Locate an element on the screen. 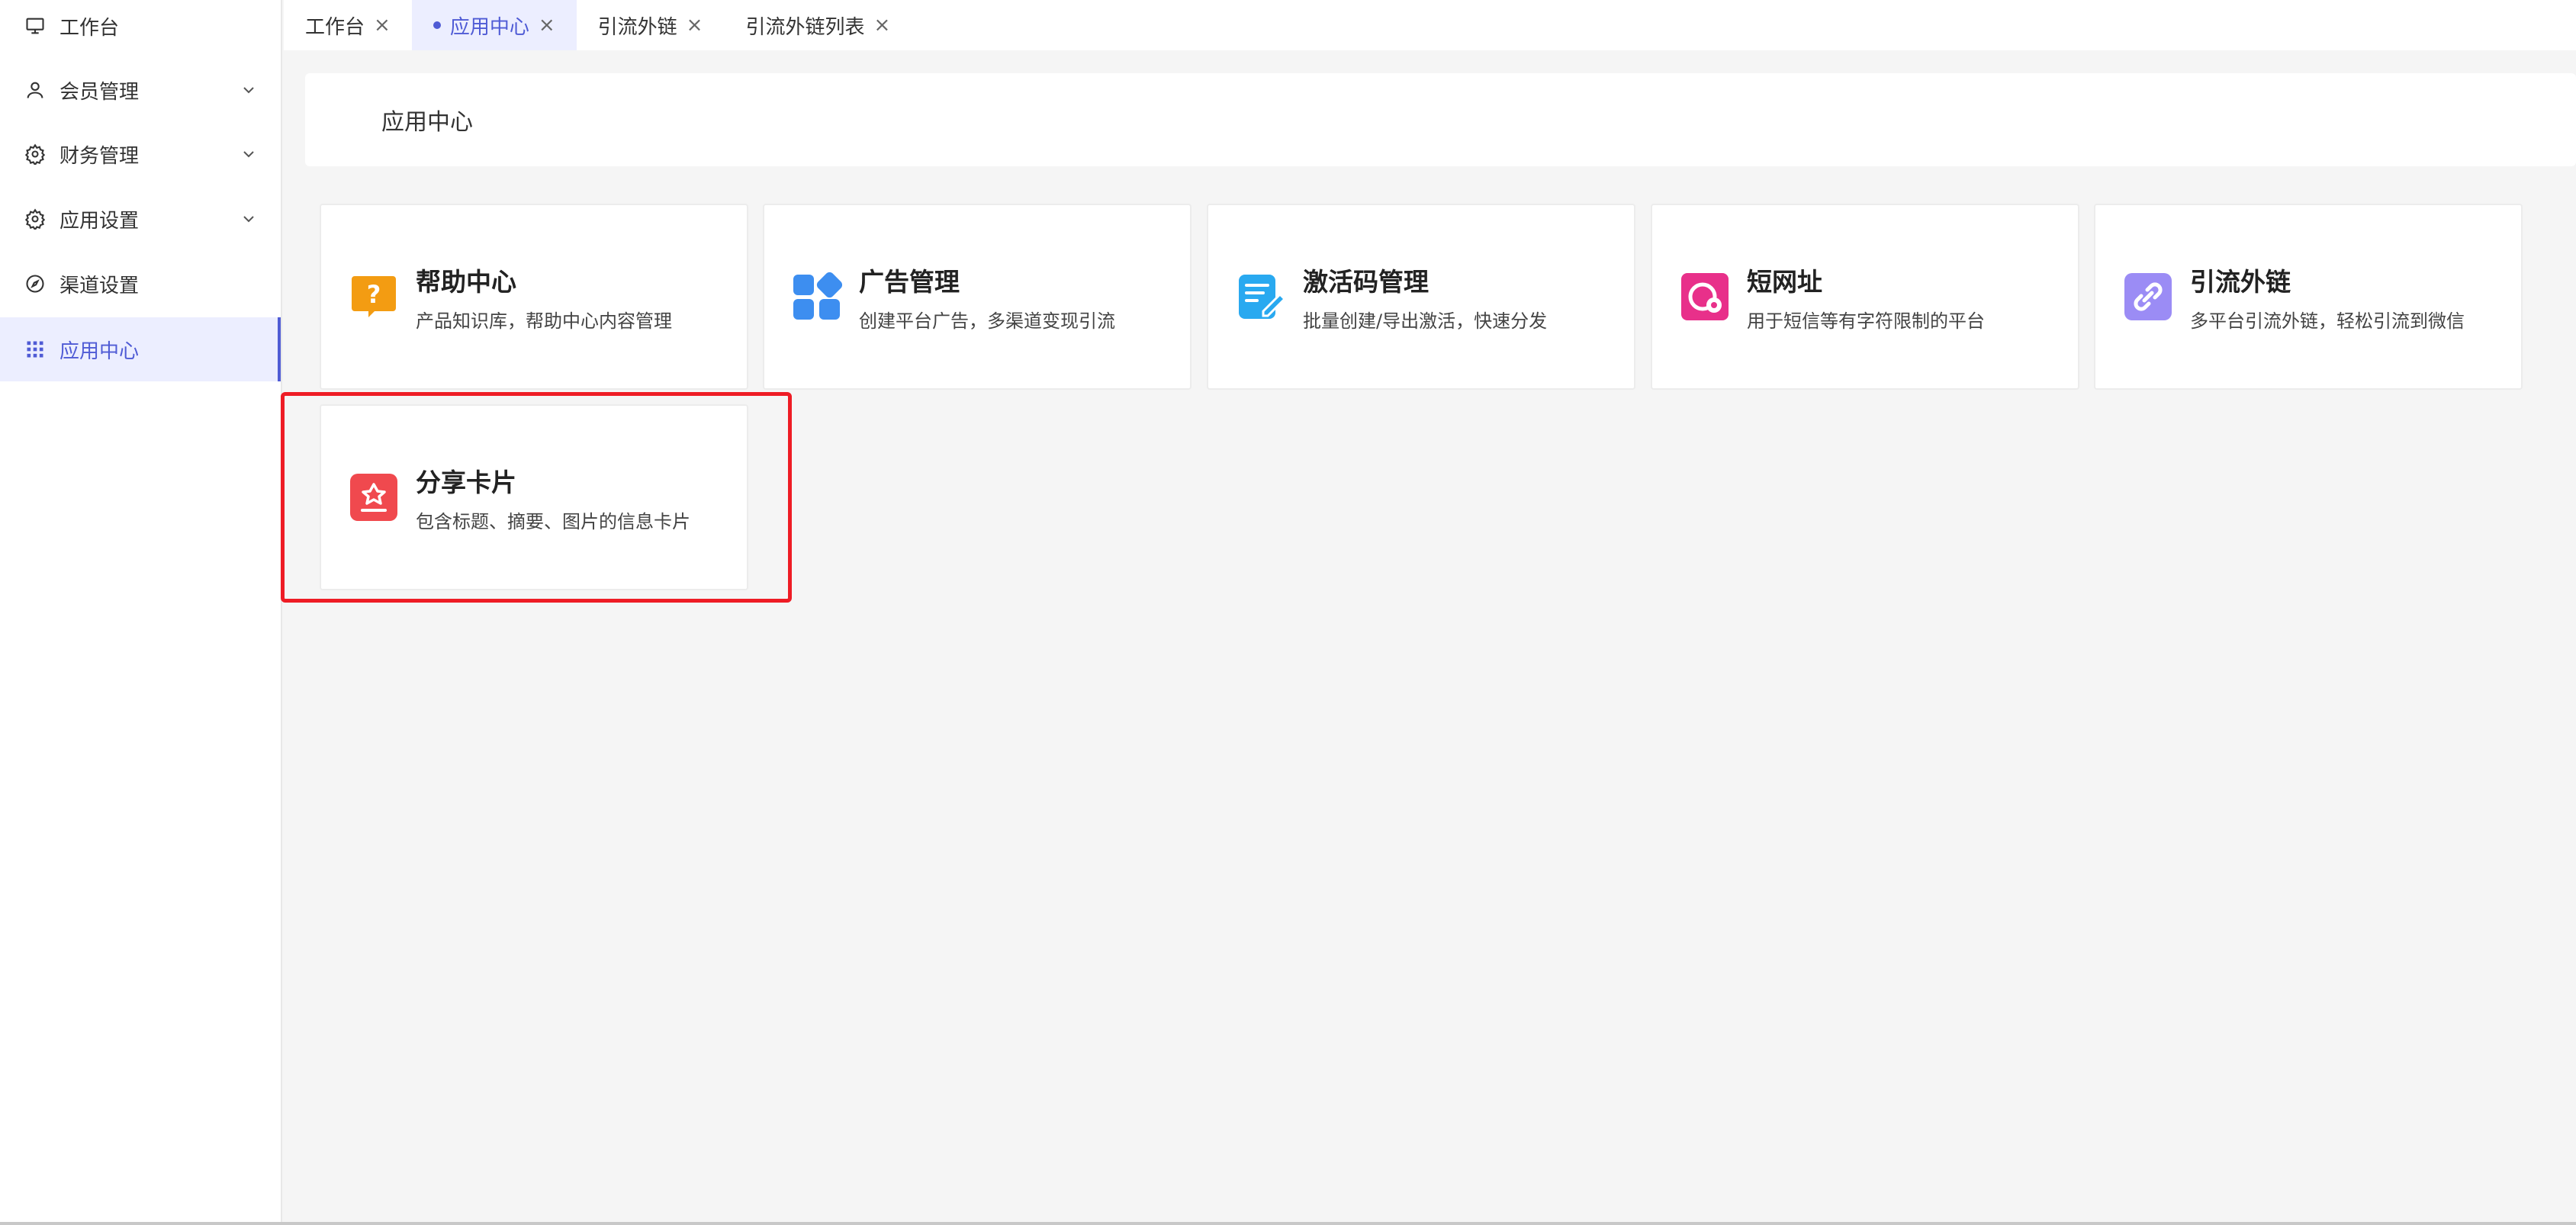 This screenshot has height=1225, width=2576. tab-bar: 工作台 × 应用中心 × 引流外链 × 引流外链列表 × is located at coordinates (1430, 25).